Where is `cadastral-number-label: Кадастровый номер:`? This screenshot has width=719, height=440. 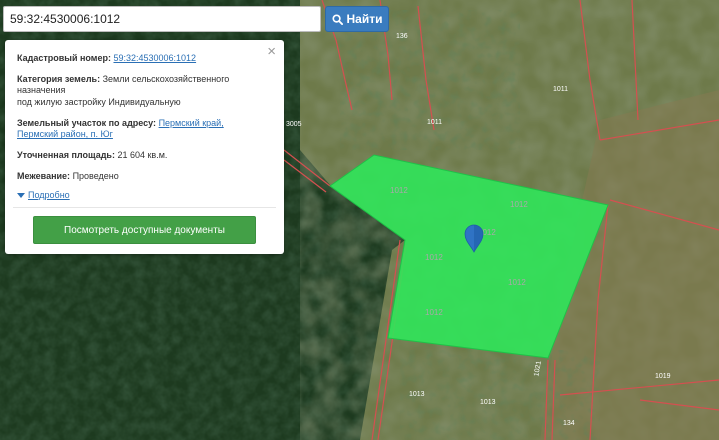
cadastral-number-label: Кадастровый номер: is located at coordinates (64, 58).